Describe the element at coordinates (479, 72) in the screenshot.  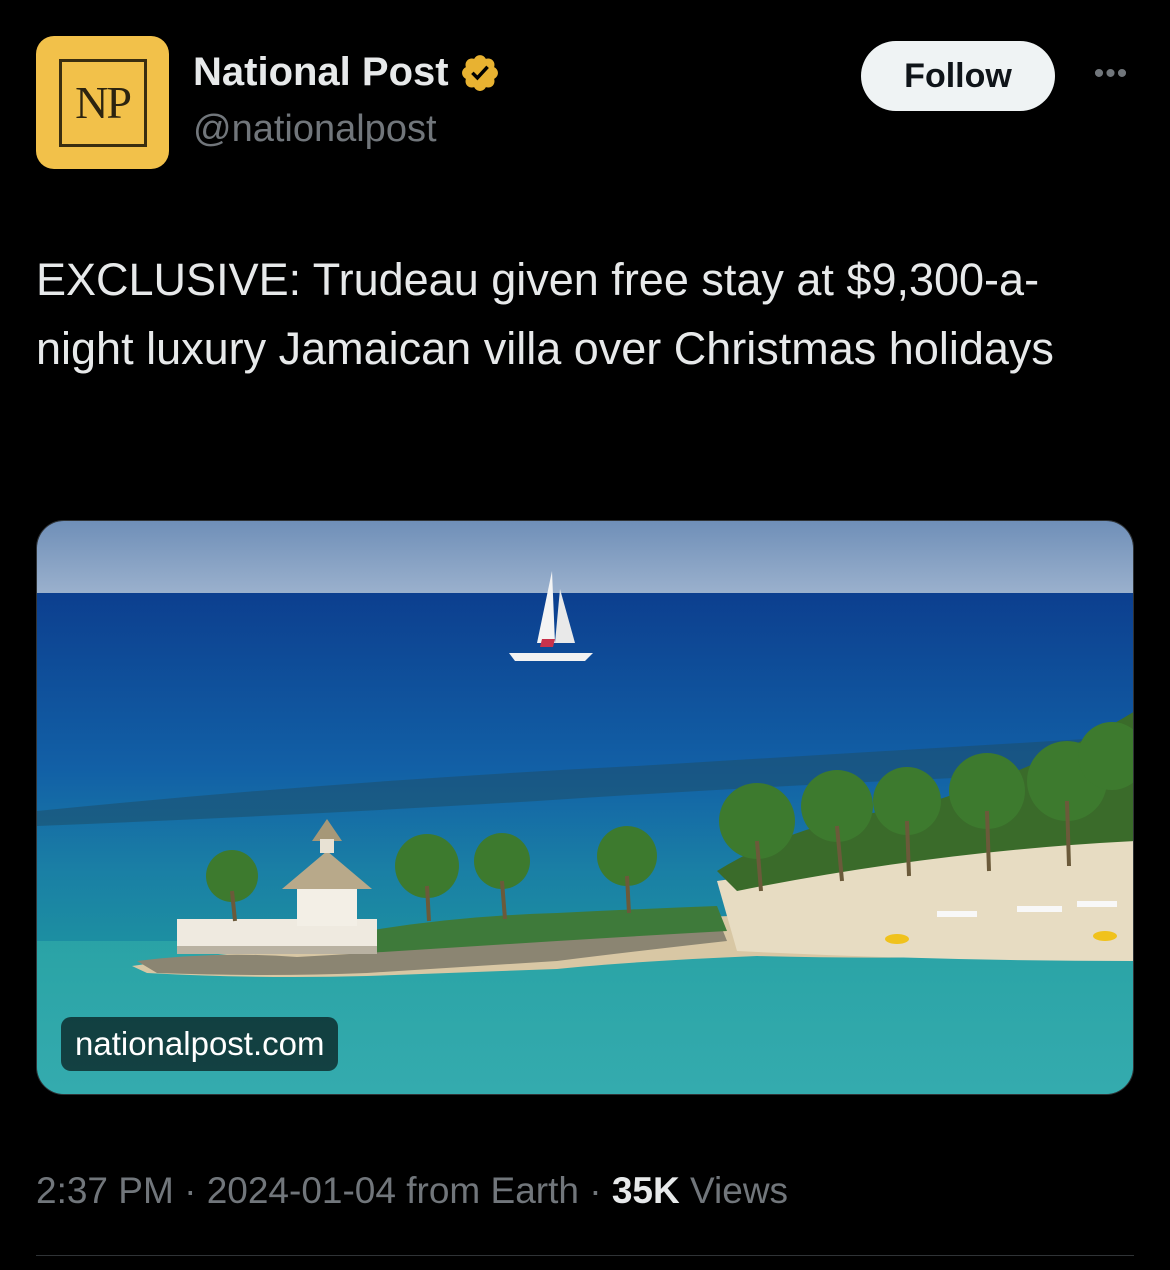
I see `verified-badge-icon` at that location.